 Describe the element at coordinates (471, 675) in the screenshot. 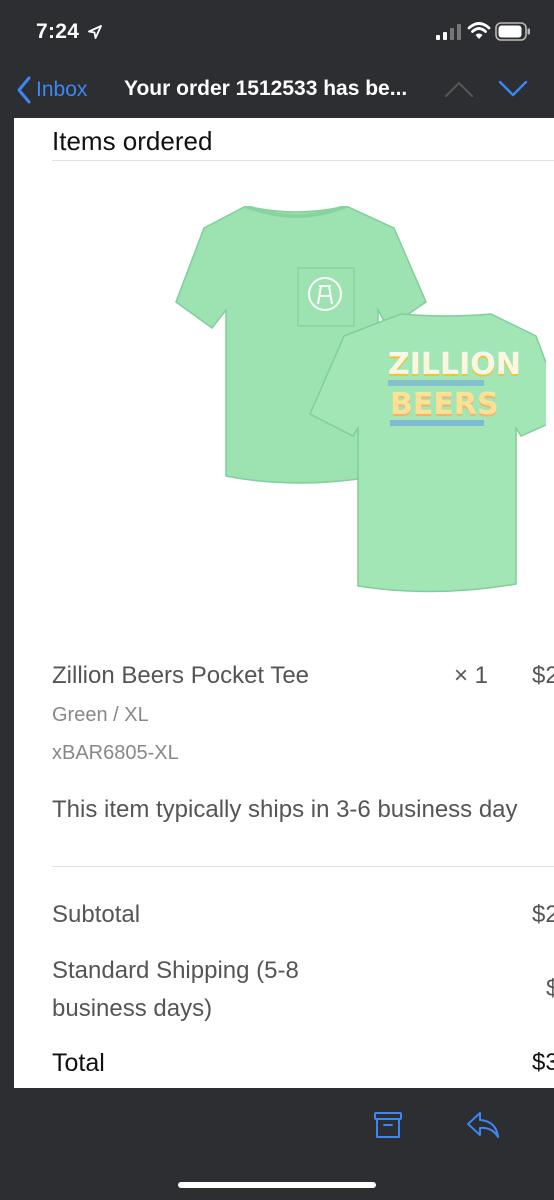

I see `item-quantity: × 1` at that location.